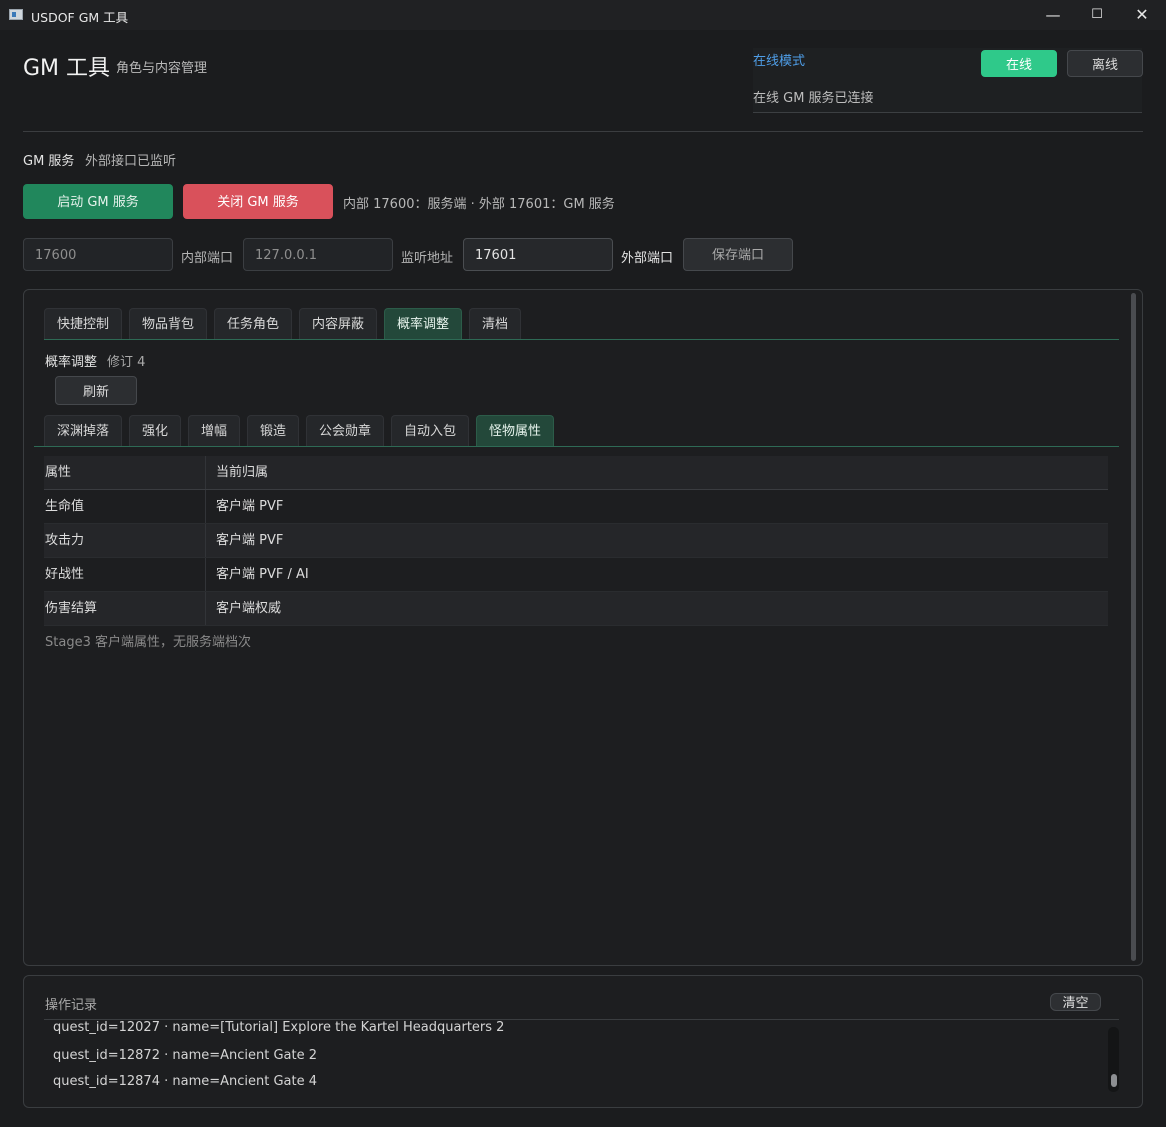 This screenshot has height=1127, width=1166. What do you see at coordinates (1133, 627) in the screenshot?
I see `main-scrollbar` at bounding box center [1133, 627].